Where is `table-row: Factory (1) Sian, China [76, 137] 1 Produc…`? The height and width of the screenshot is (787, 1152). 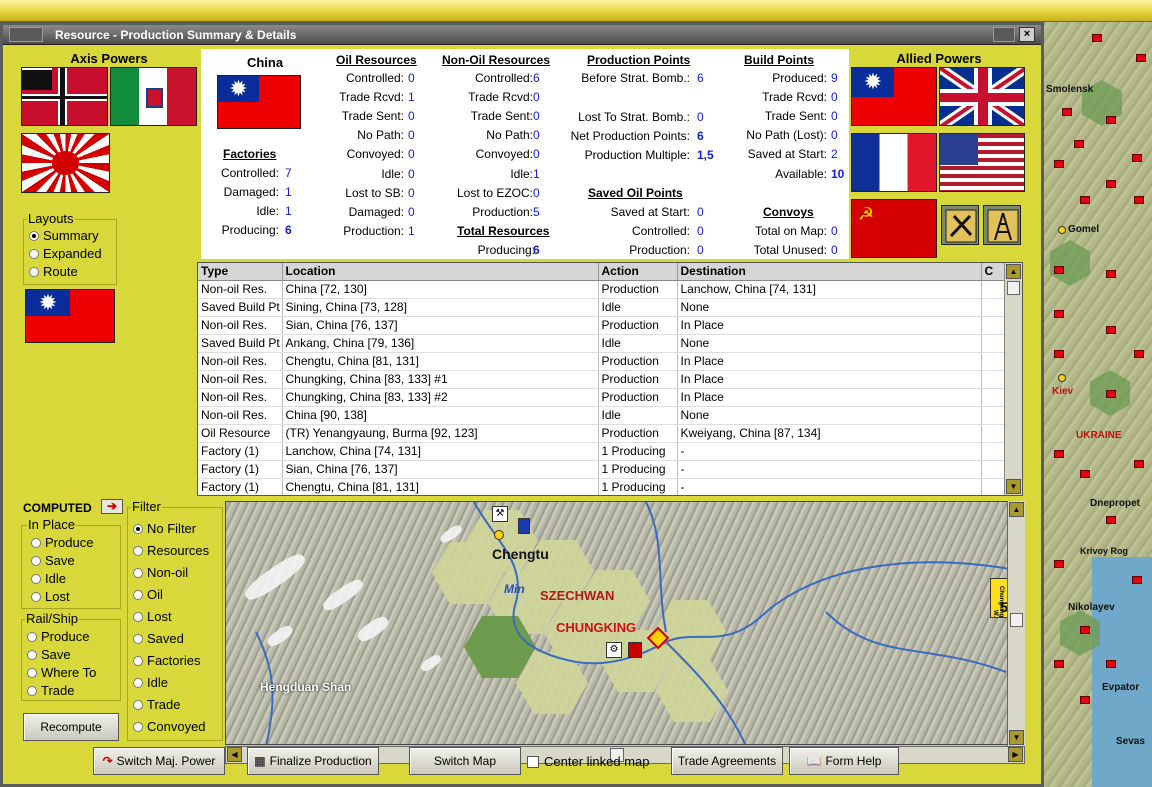
table-row: Factory (1) Sian, China [76, 137] 1 Produc… is located at coordinates (601, 469).